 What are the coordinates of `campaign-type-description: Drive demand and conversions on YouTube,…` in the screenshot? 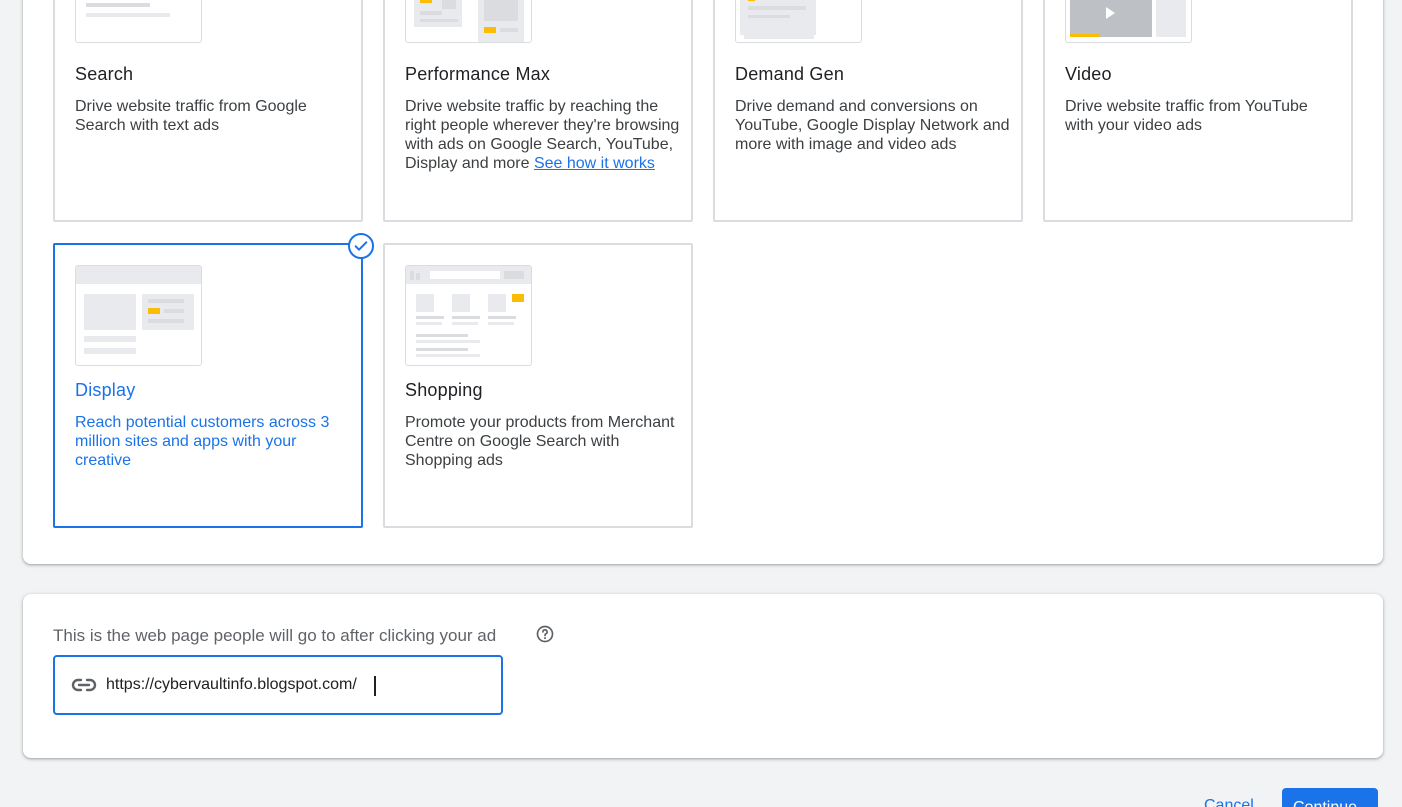 It's located at (872, 125).